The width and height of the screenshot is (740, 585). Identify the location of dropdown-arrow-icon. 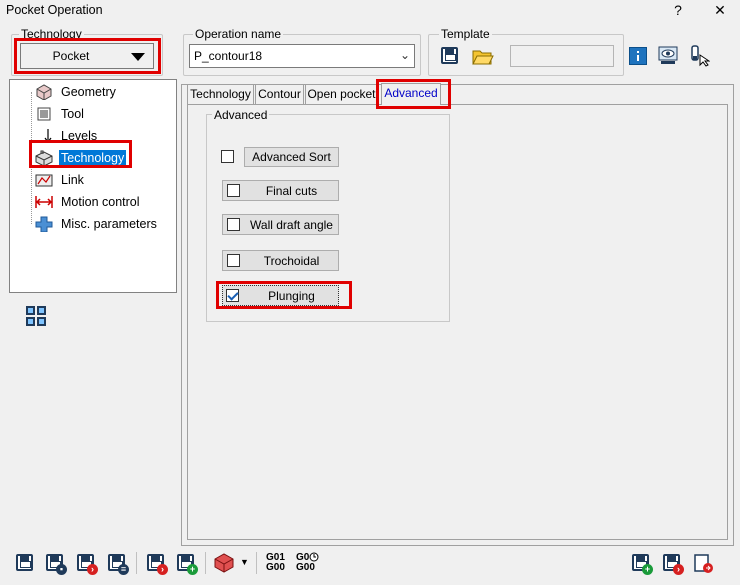
(138, 57).